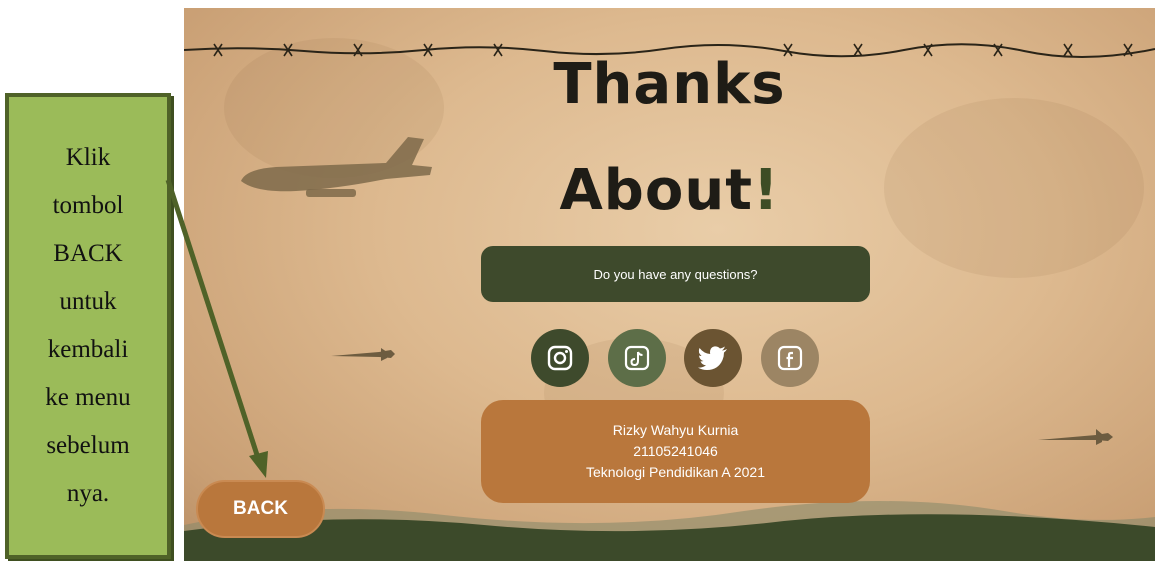 The width and height of the screenshot is (1155, 561). I want to click on questions-bar: Do you have any questions?, so click(675, 274).